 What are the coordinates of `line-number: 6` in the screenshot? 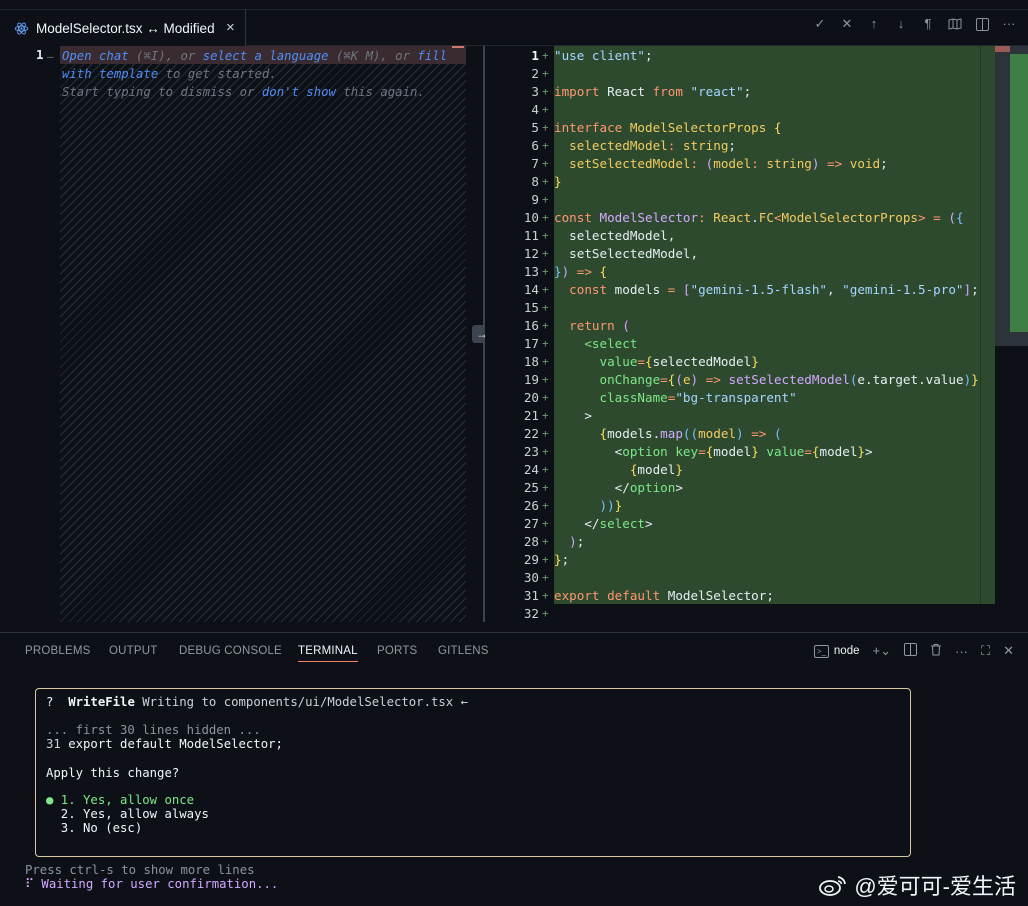 It's located at (535, 145).